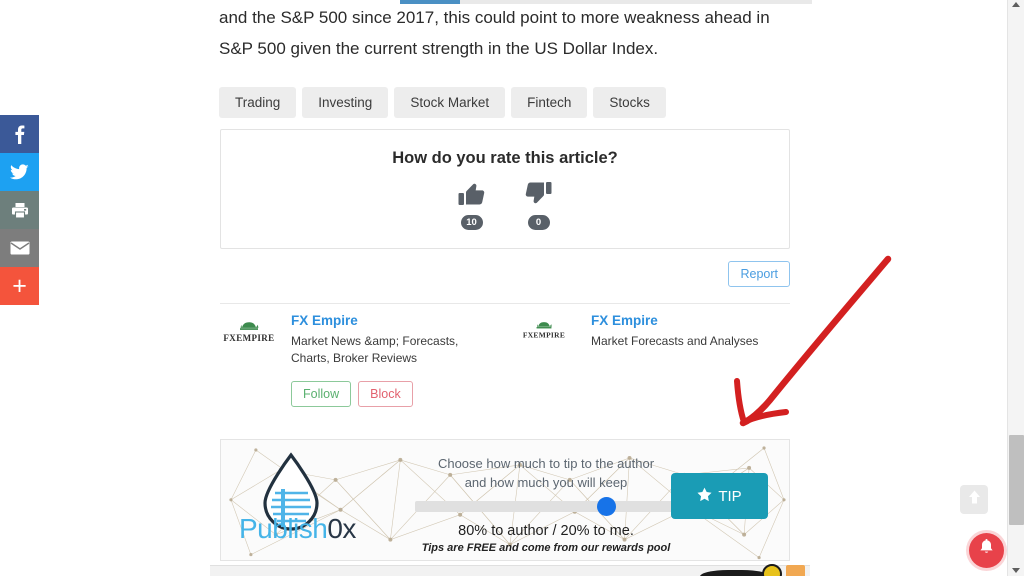 The height and width of the screenshot is (576, 1024). What do you see at coordinates (538, 196) in the screenshot?
I see `thumbs-down-icon` at bounding box center [538, 196].